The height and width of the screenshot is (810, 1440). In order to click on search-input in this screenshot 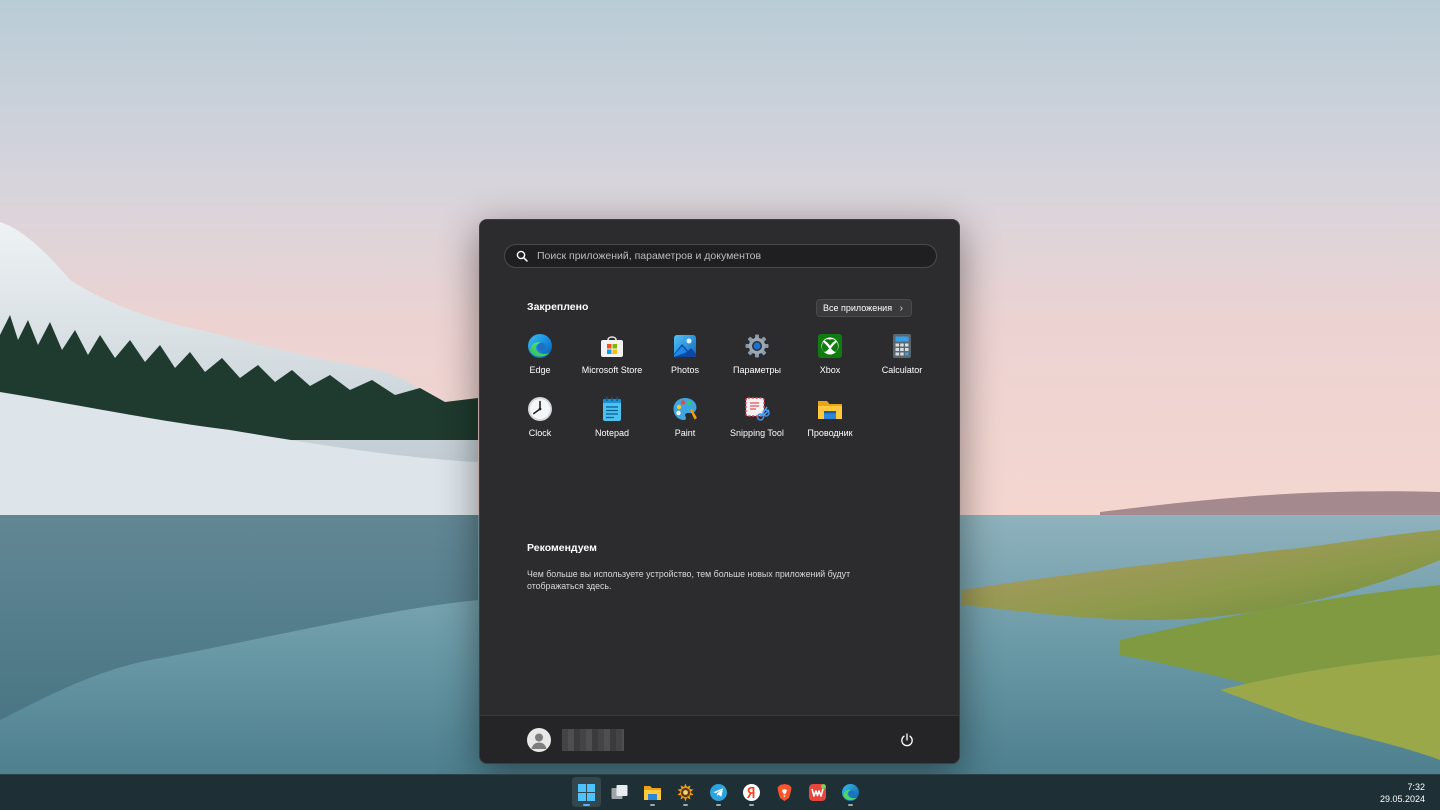, I will do `click(727, 256)`.